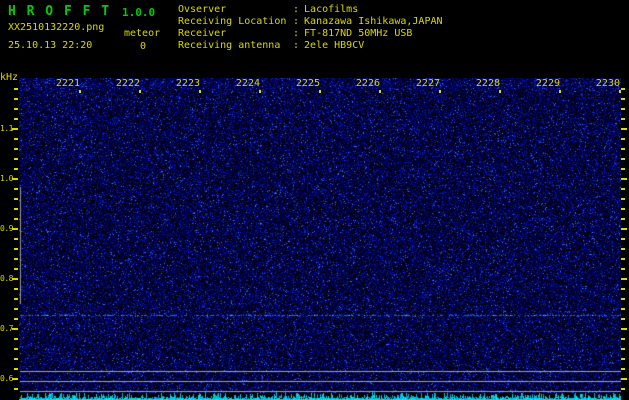 The width and height of the screenshot is (629, 400). Describe the element at coordinates (487, 83) in the screenshot. I see `x-tick-label: 2228` at that location.